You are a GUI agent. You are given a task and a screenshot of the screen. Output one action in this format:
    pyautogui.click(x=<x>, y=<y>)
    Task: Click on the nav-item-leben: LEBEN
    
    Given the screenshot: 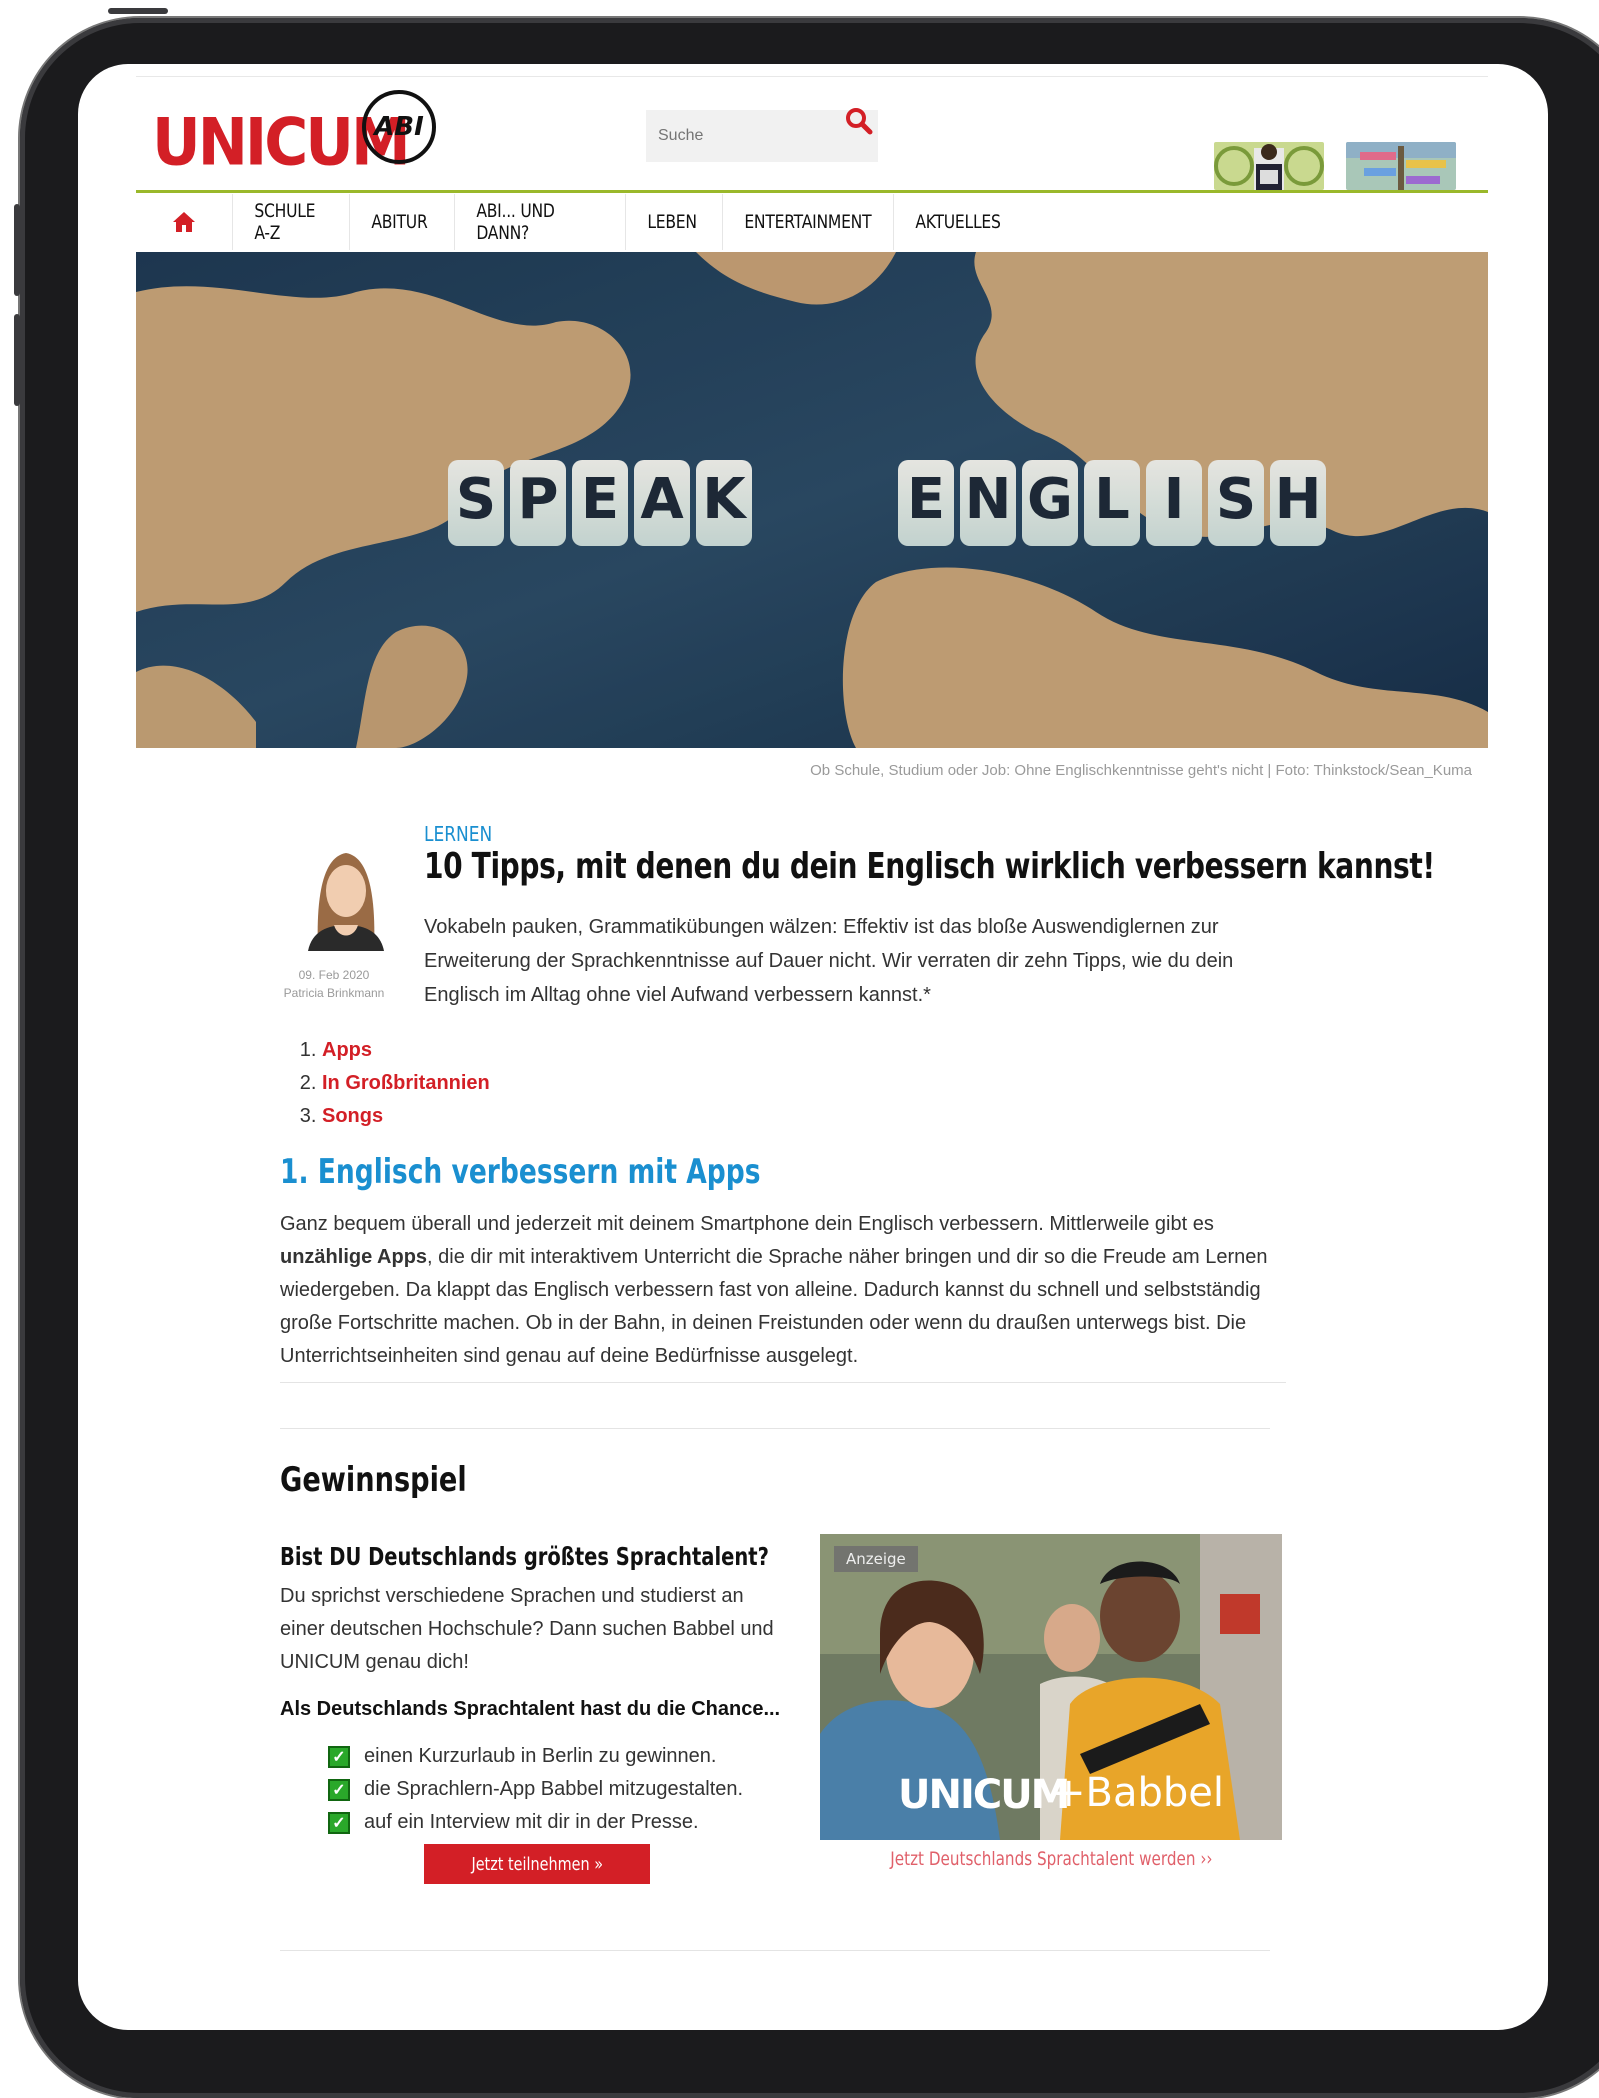 What is the action you would take?
    pyautogui.click(x=674, y=222)
    